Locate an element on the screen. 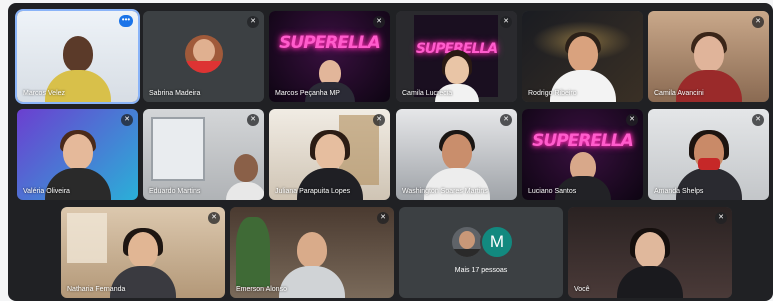  participant-name: Valéria Oliveira is located at coordinates (46, 191).